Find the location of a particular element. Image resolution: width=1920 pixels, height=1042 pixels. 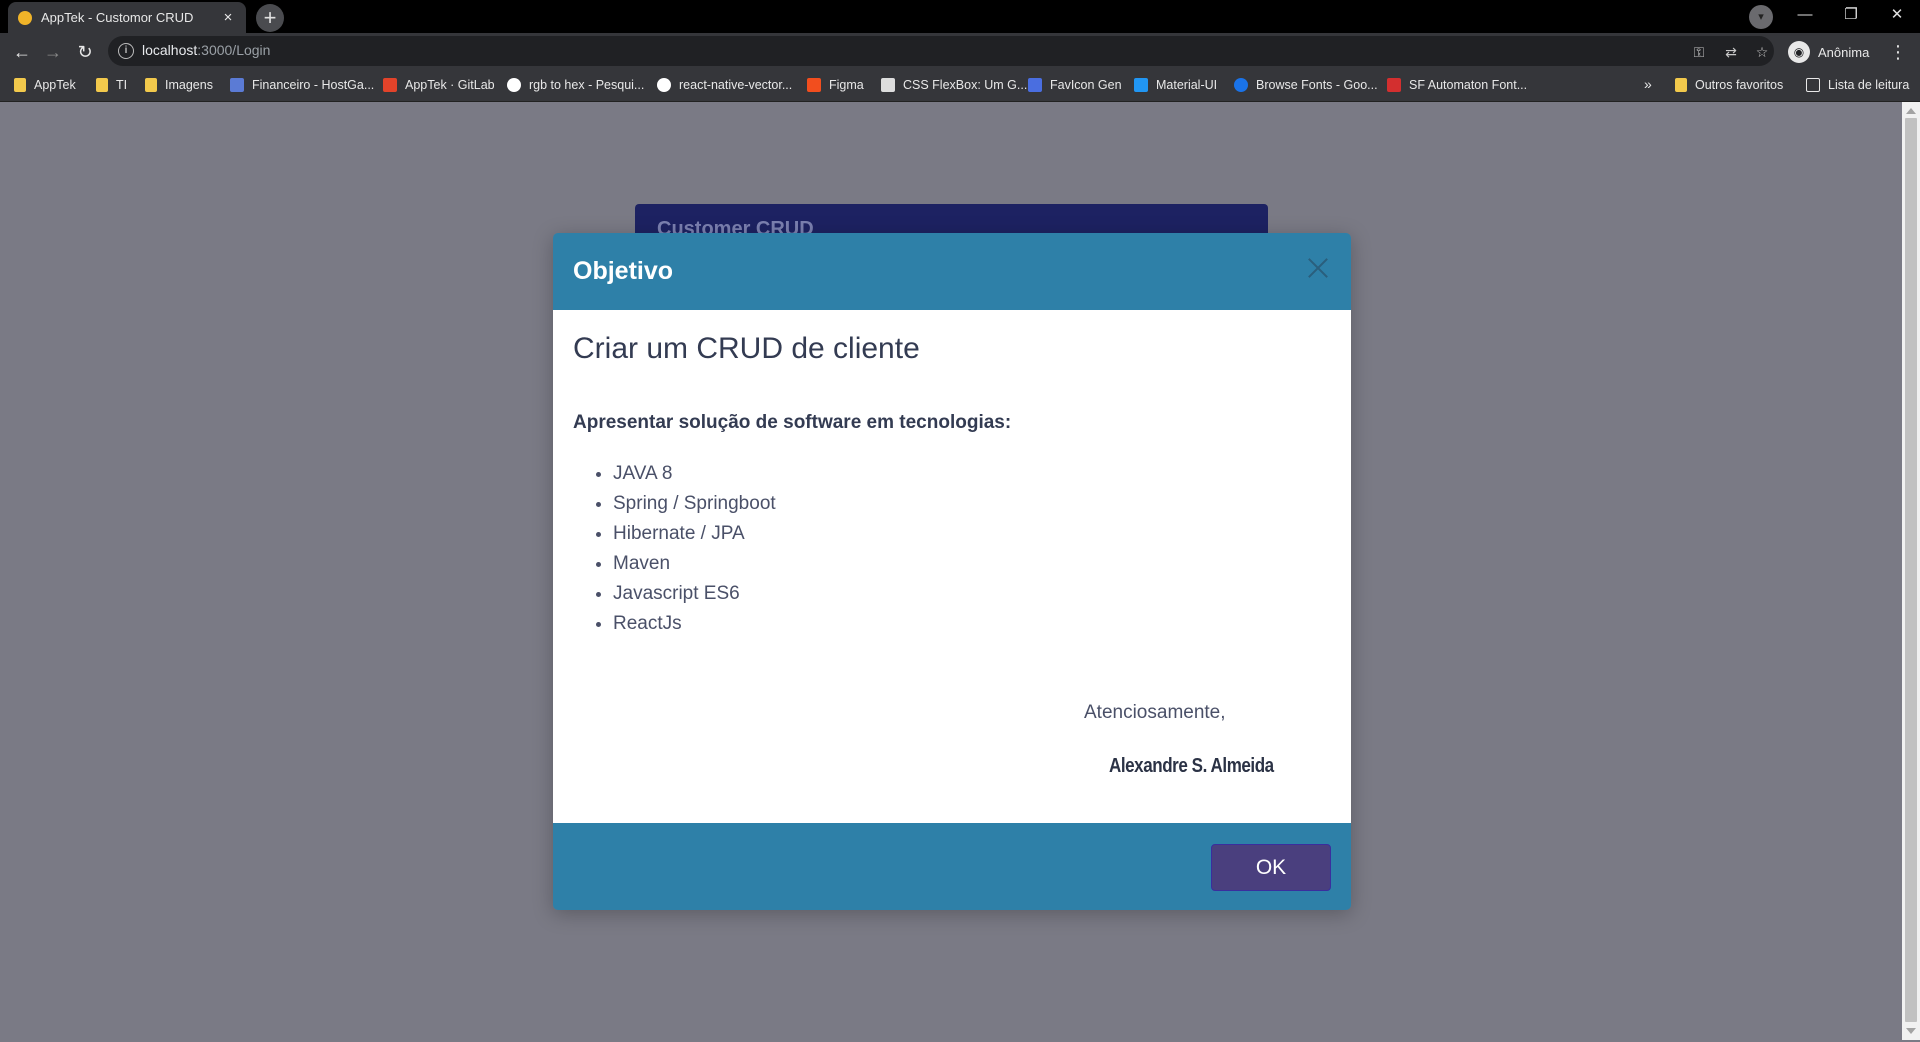

fonts-f-icon is located at coordinates (1394, 85).